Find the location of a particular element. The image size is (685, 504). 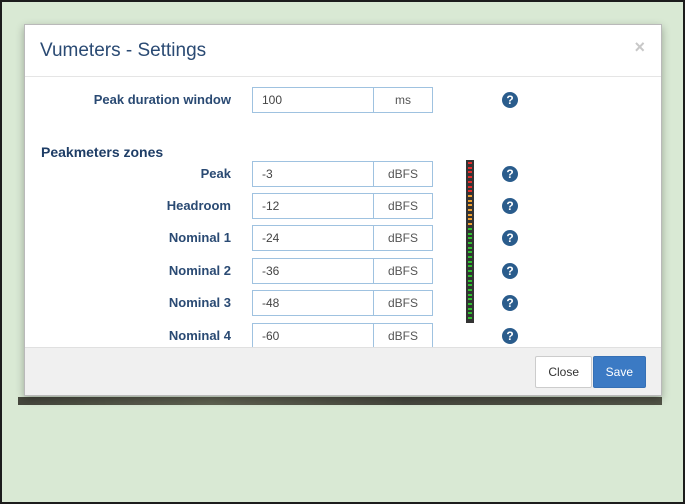

peak-duration-input is located at coordinates (313, 100).